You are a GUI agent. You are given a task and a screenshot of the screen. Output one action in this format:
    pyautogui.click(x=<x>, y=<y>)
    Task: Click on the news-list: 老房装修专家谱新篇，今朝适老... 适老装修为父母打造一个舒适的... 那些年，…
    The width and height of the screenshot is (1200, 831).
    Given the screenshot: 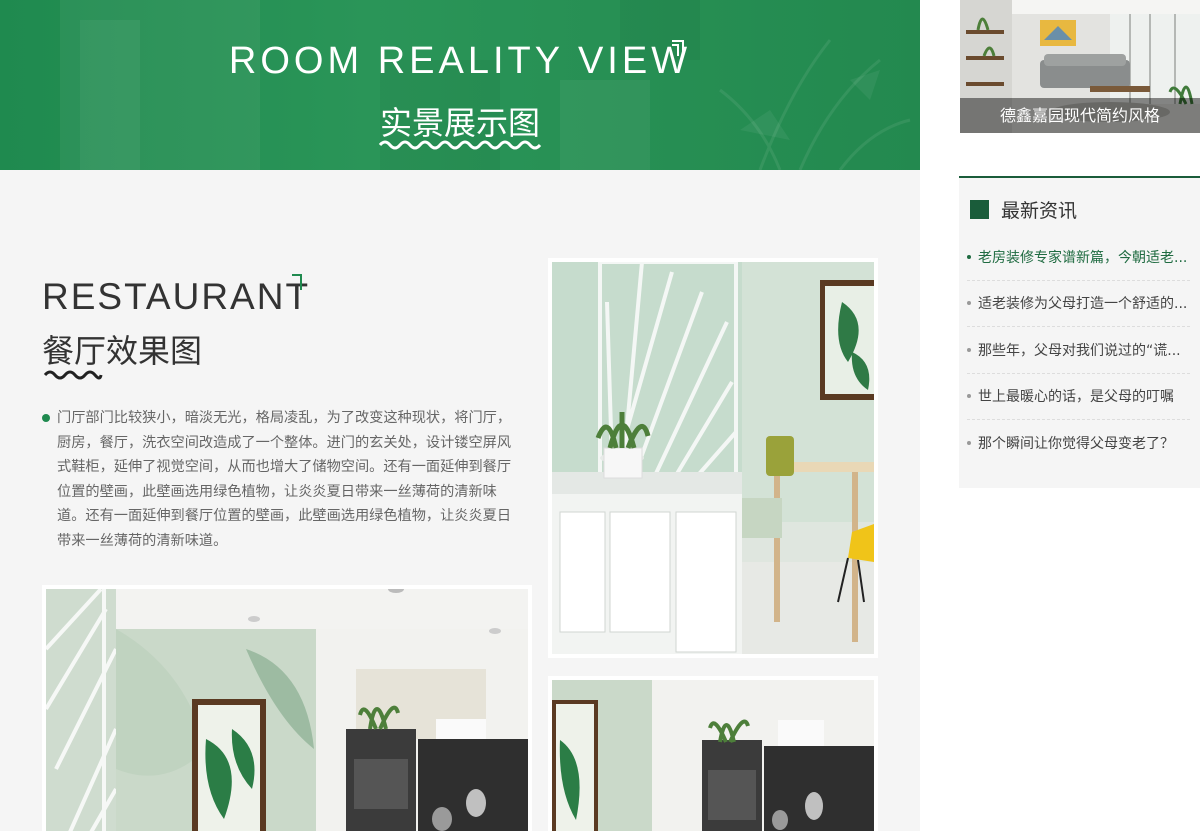 What is the action you would take?
    pyautogui.click(x=1079, y=350)
    